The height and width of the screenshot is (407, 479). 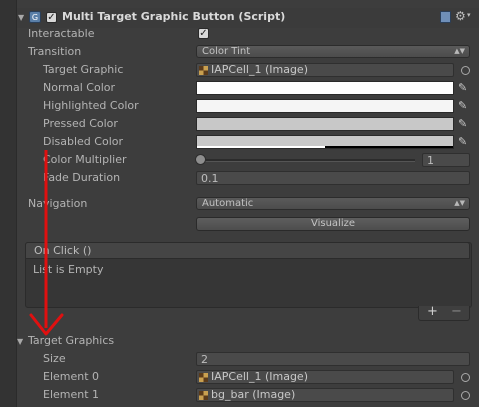 What do you see at coordinates (46, 243) in the screenshot?
I see `annotation-arrow` at bounding box center [46, 243].